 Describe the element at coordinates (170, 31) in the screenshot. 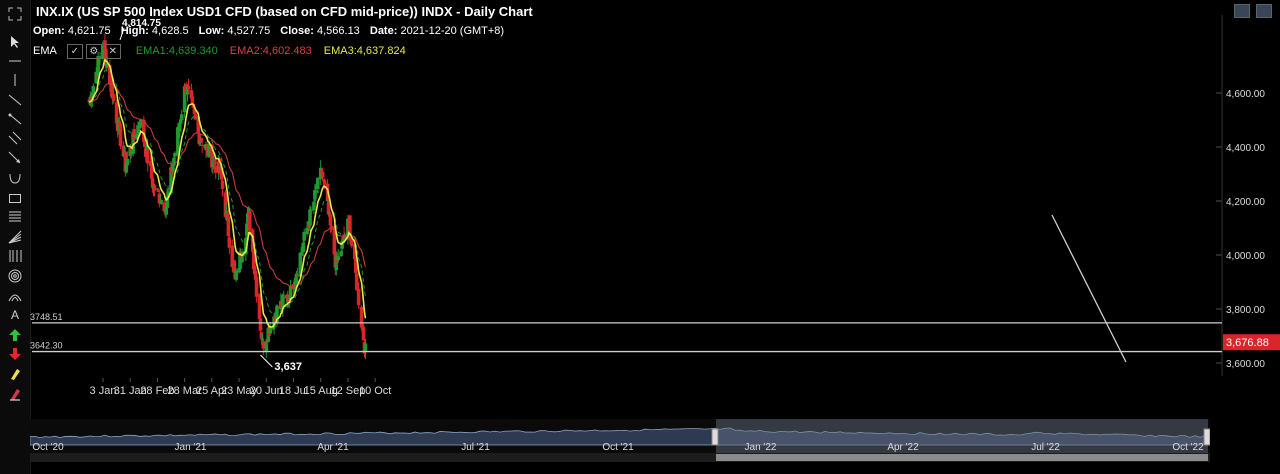

I see `high-value: 4,628.5` at that location.